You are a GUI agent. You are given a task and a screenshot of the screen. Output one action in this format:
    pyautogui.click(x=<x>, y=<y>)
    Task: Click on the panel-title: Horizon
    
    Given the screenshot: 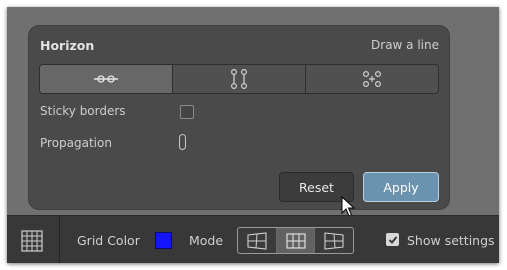 What is the action you would take?
    pyautogui.click(x=67, y=45)
    